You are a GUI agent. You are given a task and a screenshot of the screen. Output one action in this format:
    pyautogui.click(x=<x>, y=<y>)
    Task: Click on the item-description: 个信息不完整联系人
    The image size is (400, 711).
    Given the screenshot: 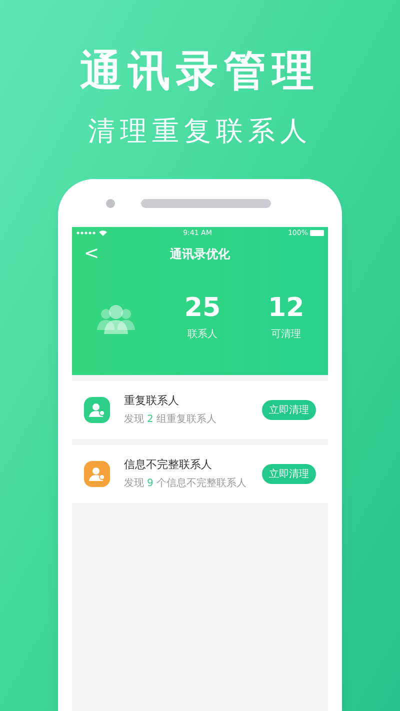 What is the action you would take?
    pyautogui.click(x=201, y=484)
    